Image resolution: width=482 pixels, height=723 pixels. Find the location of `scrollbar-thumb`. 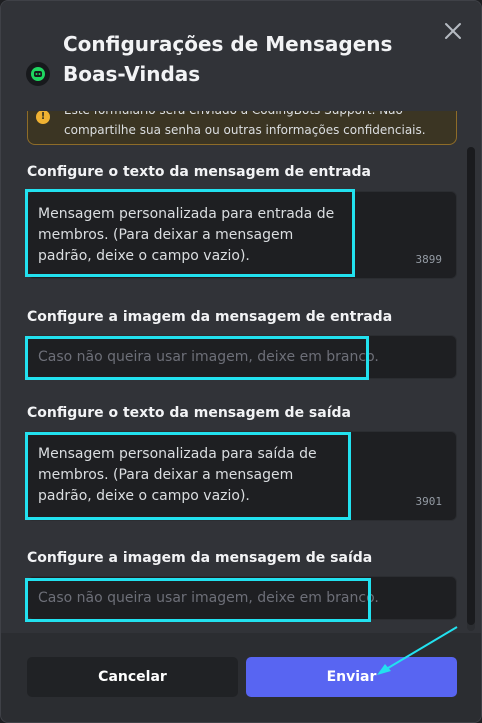

scrollbar-thumb is located at coordinates (471, 386).